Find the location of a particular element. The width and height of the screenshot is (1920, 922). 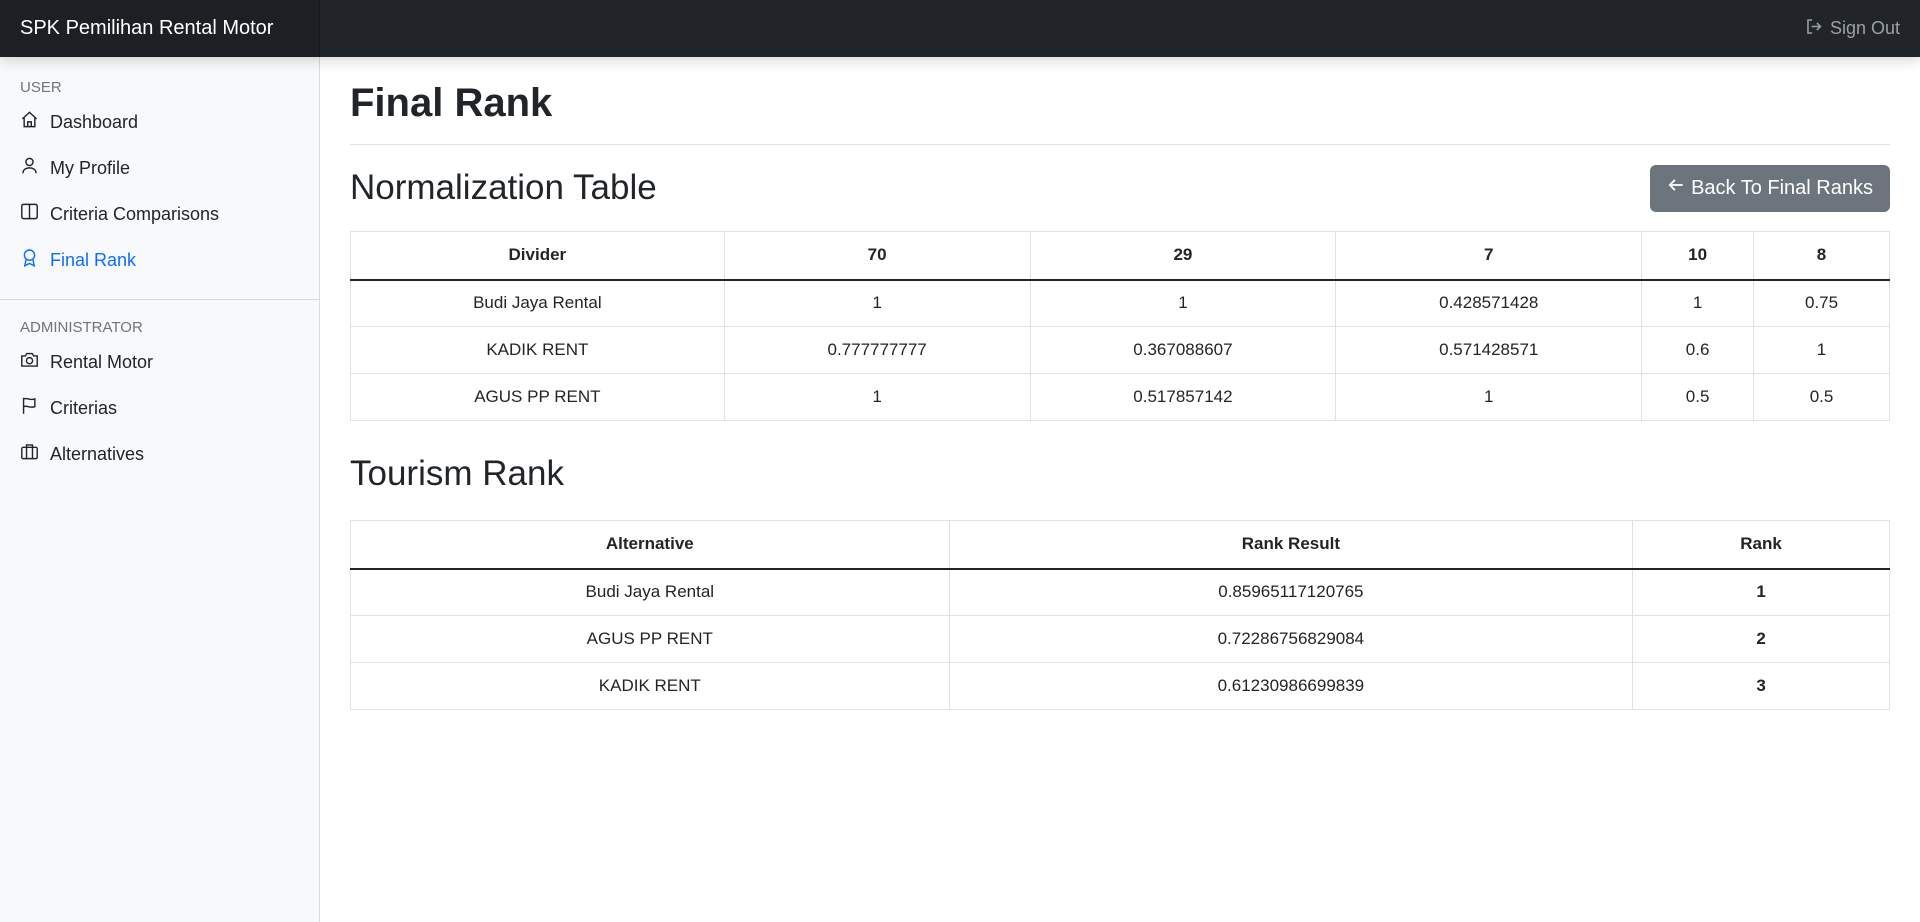

sidebar-item-rental-motor: Rental Motor is located at coordinates (159, 362).